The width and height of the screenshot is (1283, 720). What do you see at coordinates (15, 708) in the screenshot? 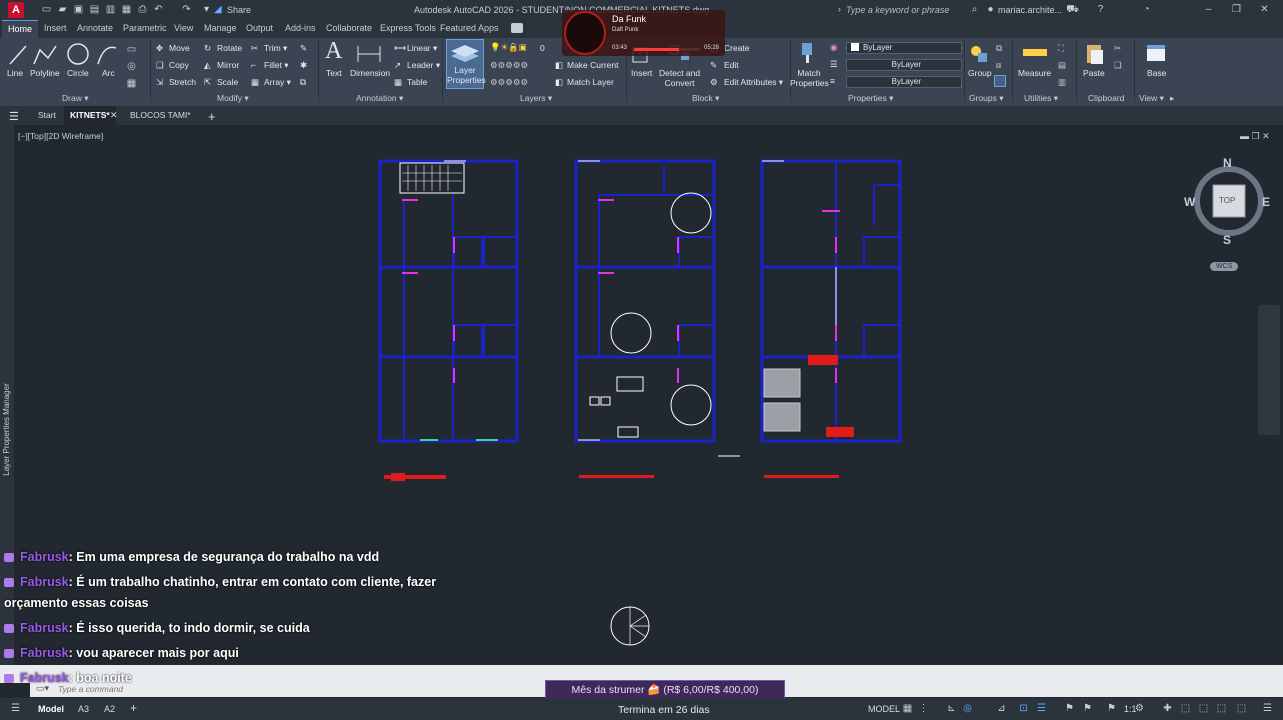
I see `layout-menu-icon: ☰` at bounding box center [15, 708].